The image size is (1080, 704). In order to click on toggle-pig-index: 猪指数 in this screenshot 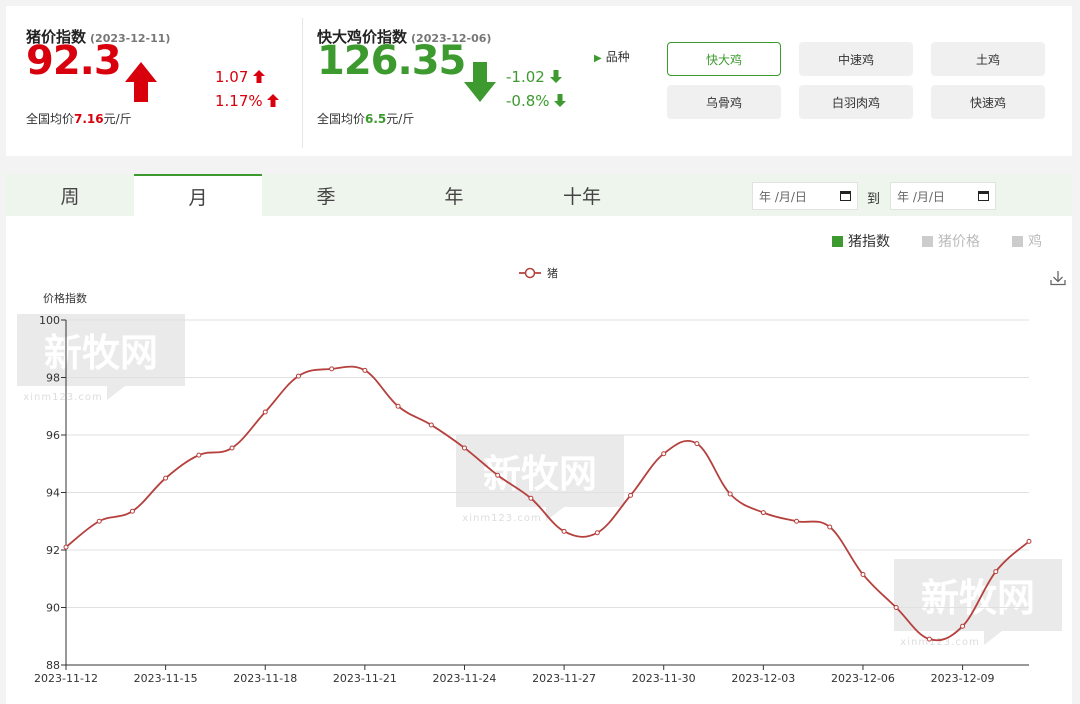, I will do `click(861, 241)`.